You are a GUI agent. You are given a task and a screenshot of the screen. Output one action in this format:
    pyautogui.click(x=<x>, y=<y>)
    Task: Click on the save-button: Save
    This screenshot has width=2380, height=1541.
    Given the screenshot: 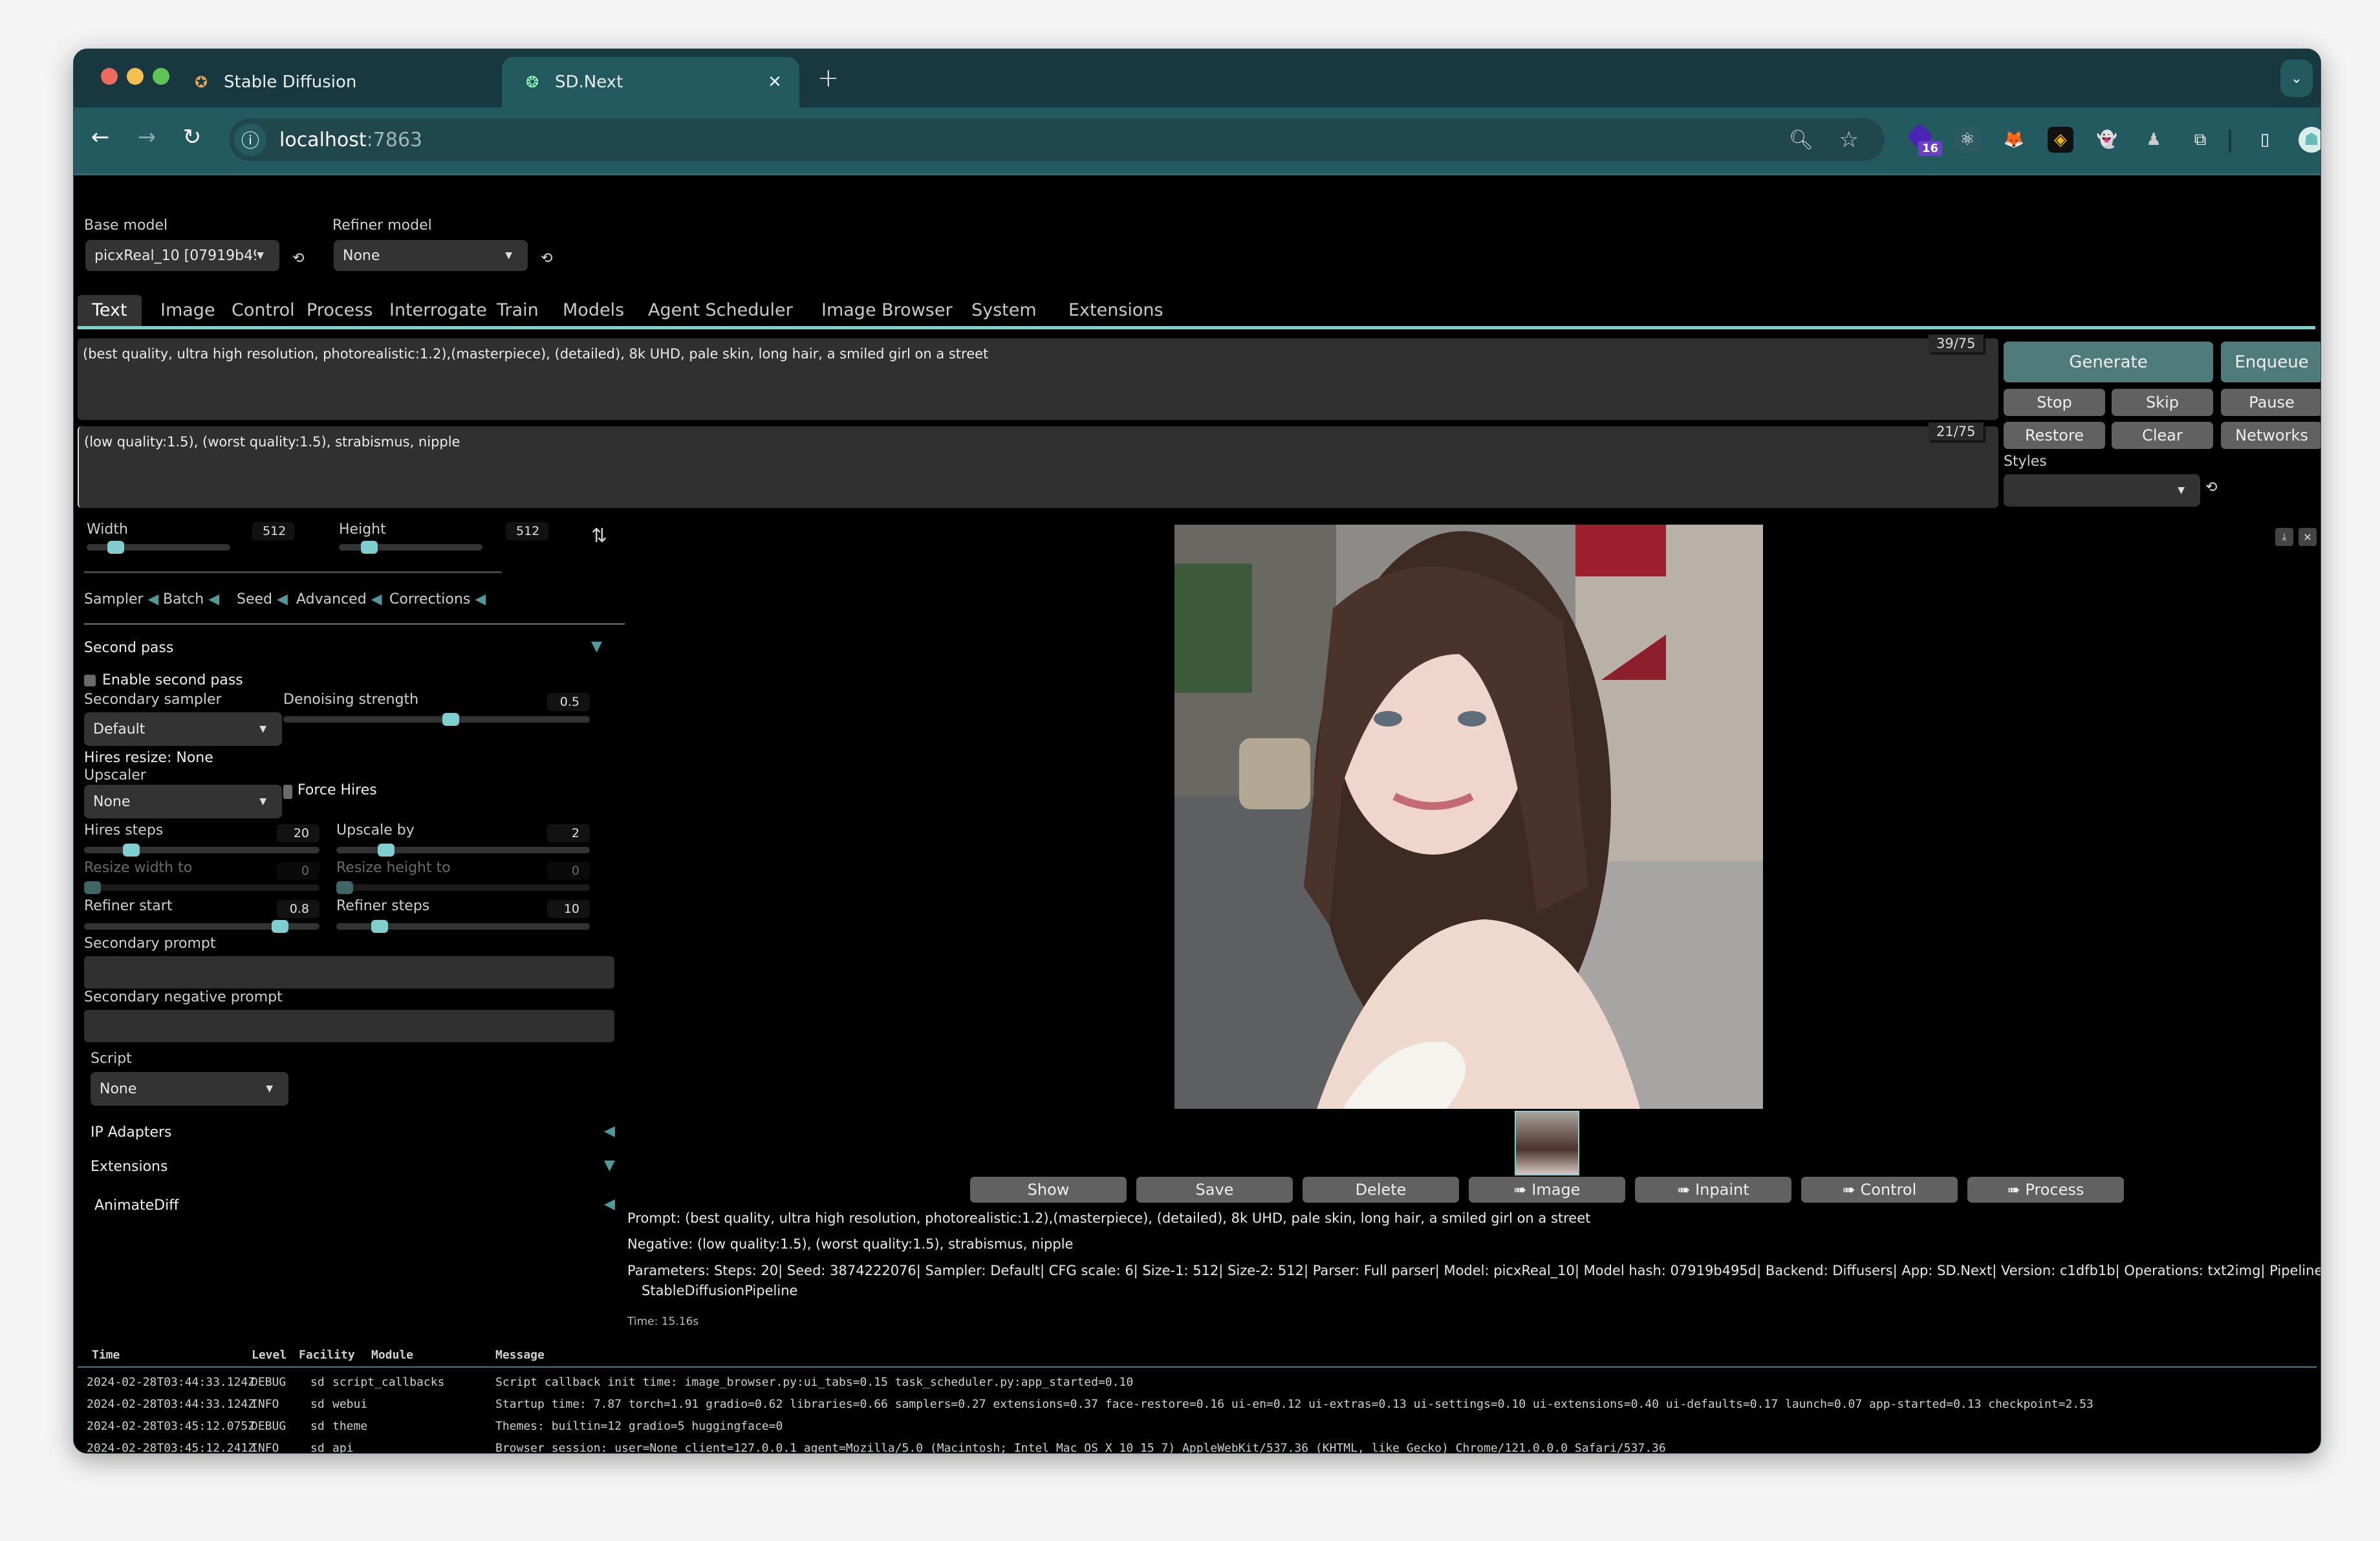 What is the action you would take?
    pyautogui.click(x=1214, y=1190)
    